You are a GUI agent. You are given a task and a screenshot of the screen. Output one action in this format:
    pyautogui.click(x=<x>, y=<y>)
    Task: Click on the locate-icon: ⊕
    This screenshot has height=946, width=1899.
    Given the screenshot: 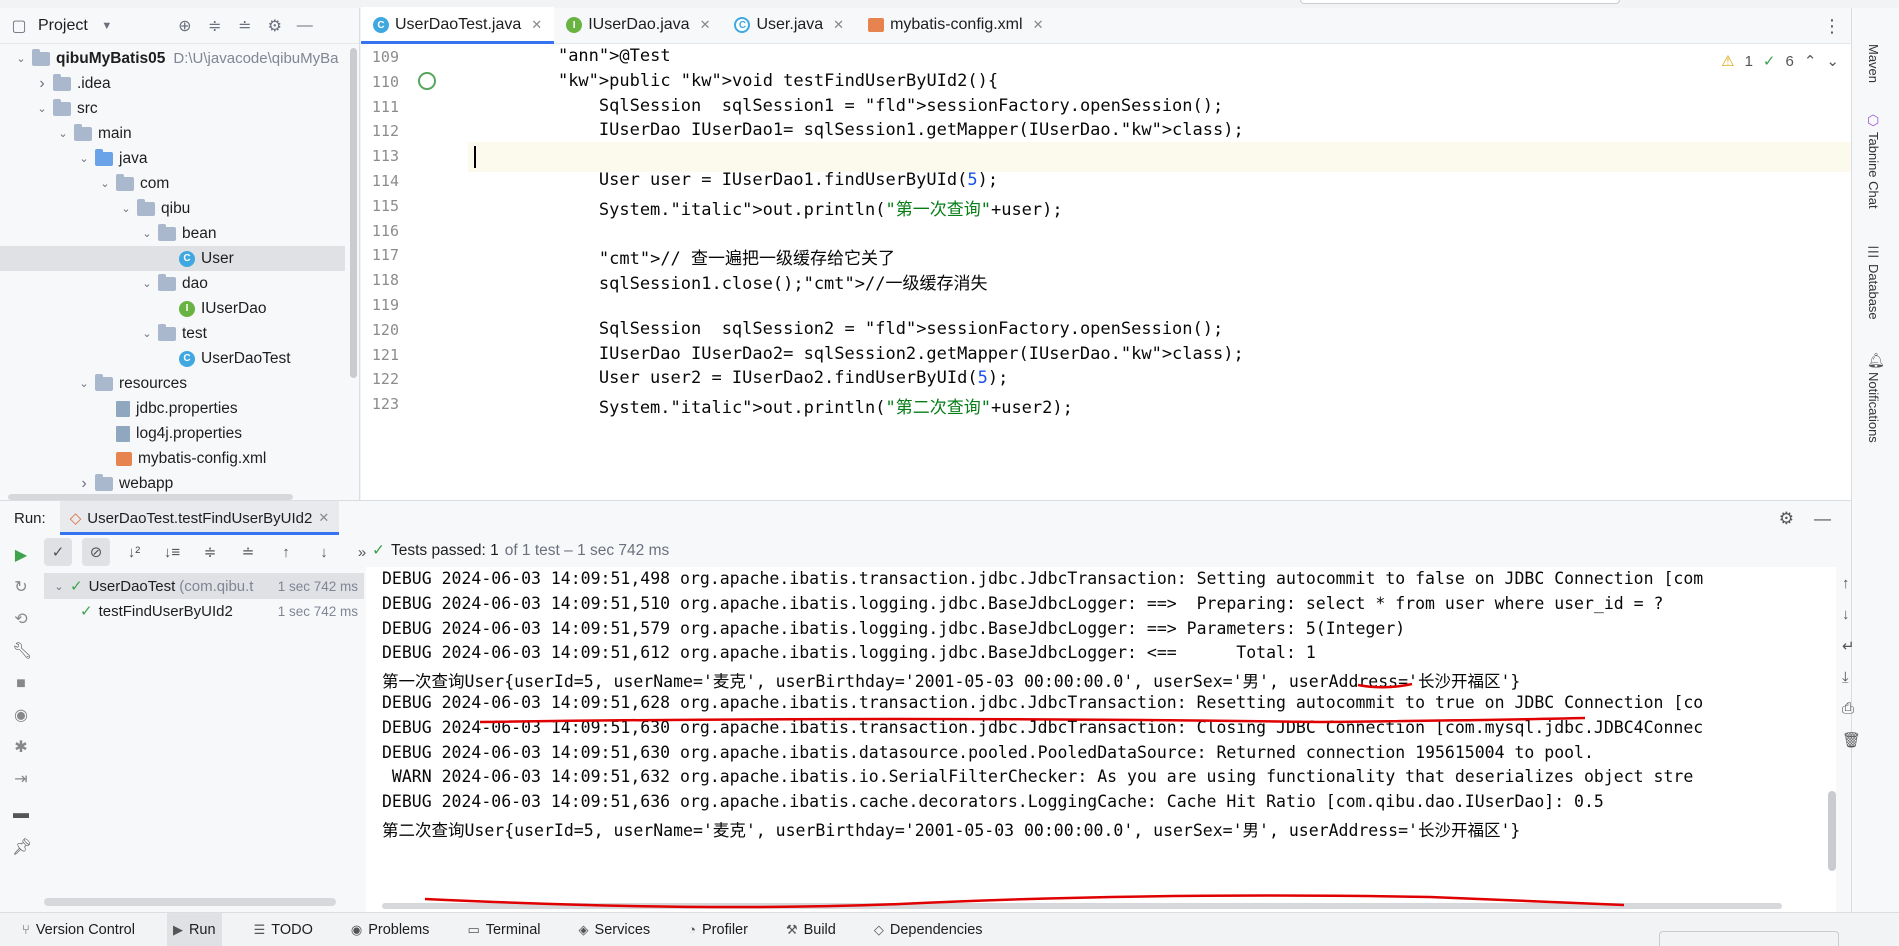 What is the action you would take?
    pyautogui.click(x=185, y=26)
    